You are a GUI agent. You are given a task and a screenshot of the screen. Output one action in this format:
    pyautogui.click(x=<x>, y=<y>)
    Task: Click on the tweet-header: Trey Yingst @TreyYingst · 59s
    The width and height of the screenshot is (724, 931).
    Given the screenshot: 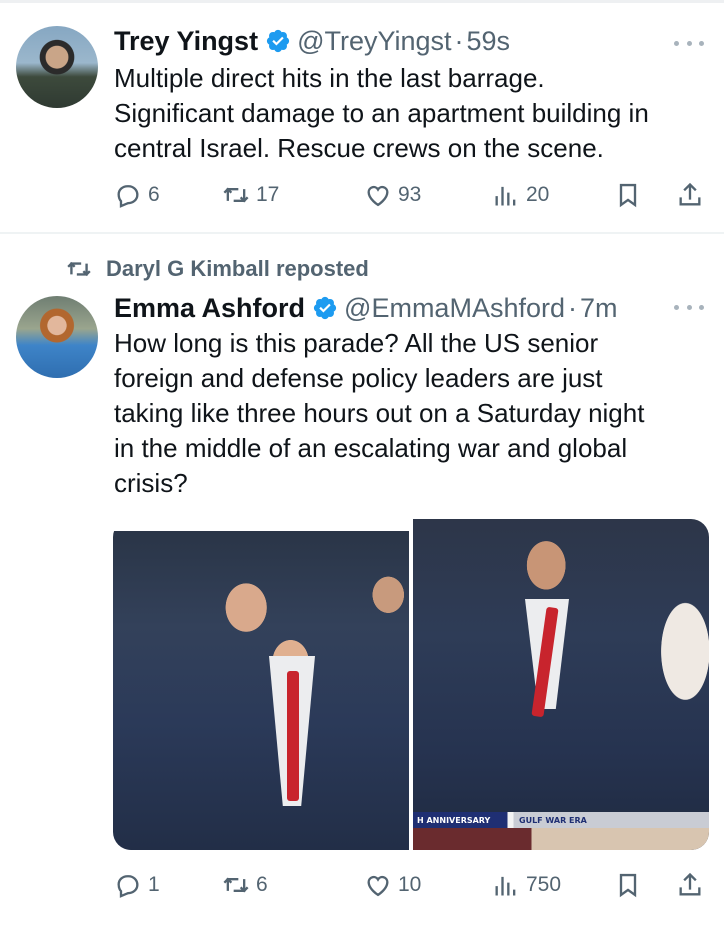 What is the action you would take?
    pyautogui.click(x=312, y=40)
    